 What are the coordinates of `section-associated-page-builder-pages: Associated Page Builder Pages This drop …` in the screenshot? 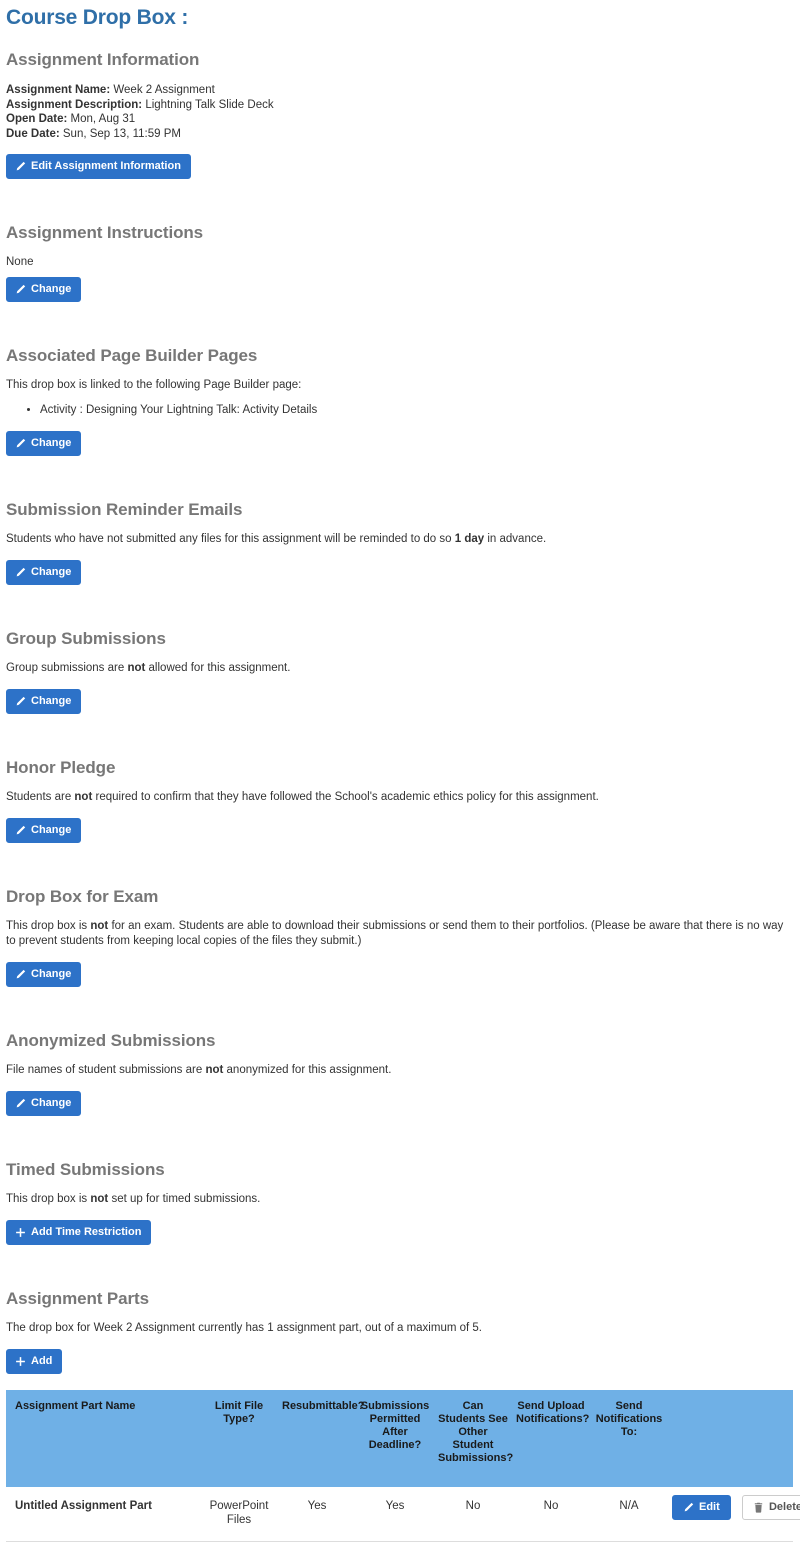 It's located at (400, 401).